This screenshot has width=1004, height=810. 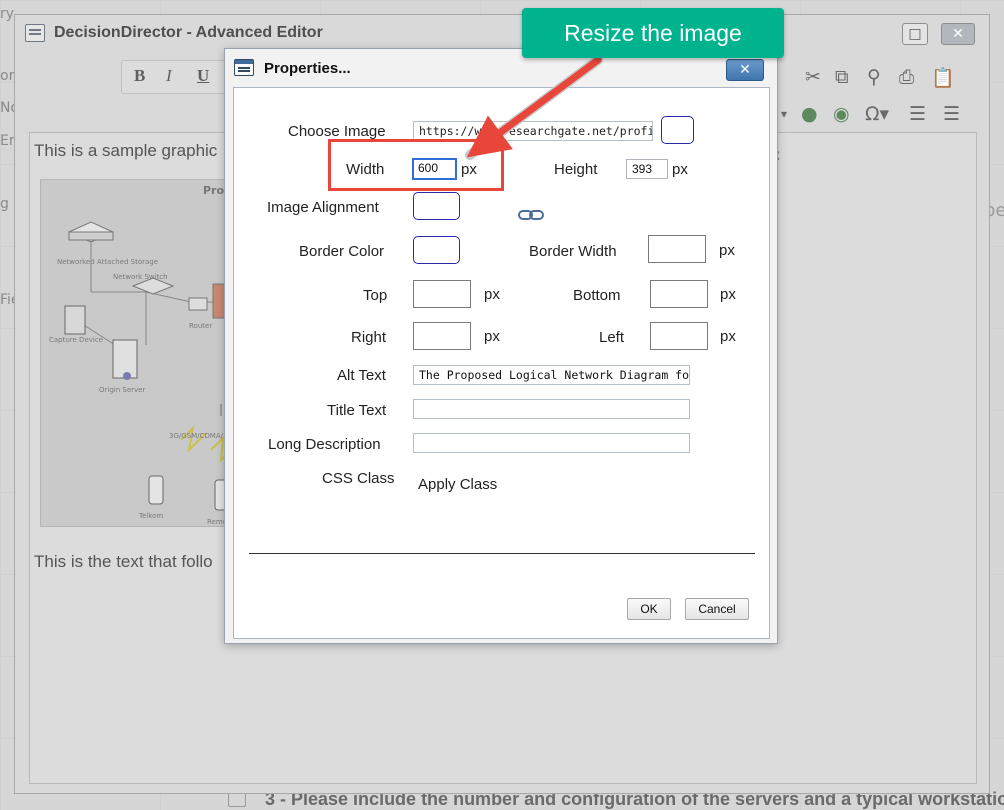 What do you see at coordinates (809, 114) in the screenshot?
I see `insert-link-icon: ●` at bounding box center [809, 114].